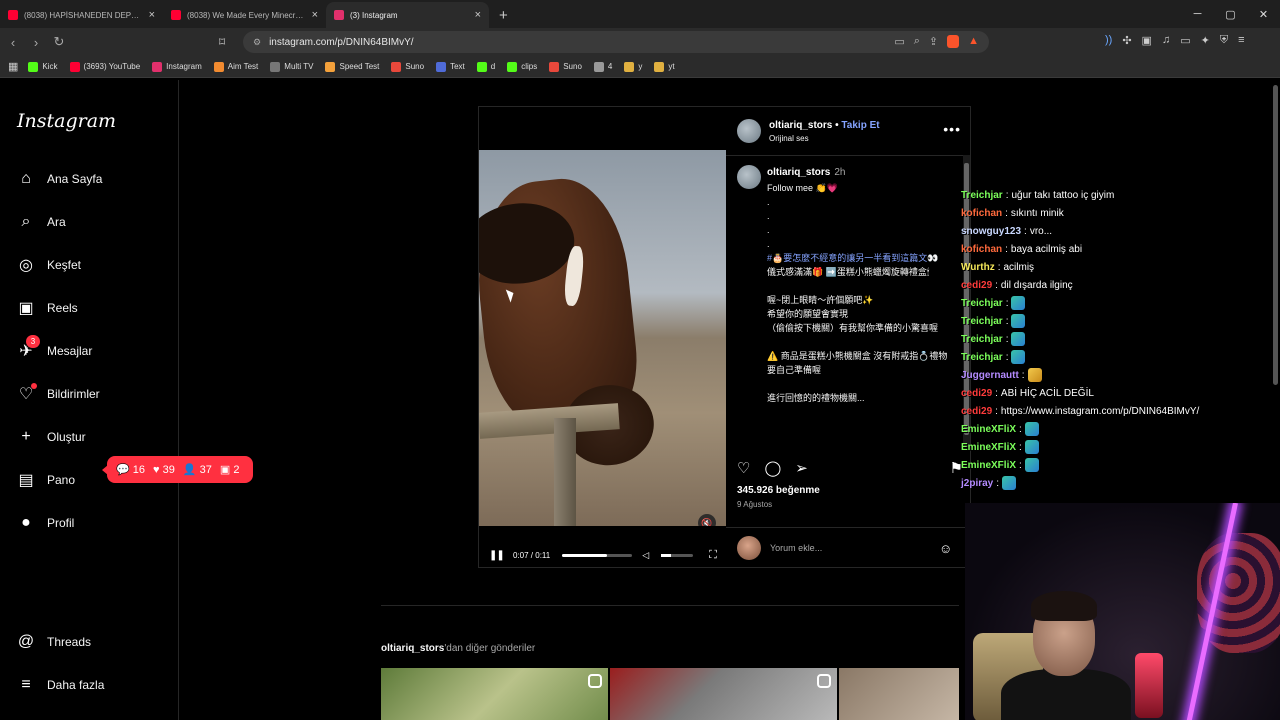  I want to click on brave-shields-icon, so click(953, 41).